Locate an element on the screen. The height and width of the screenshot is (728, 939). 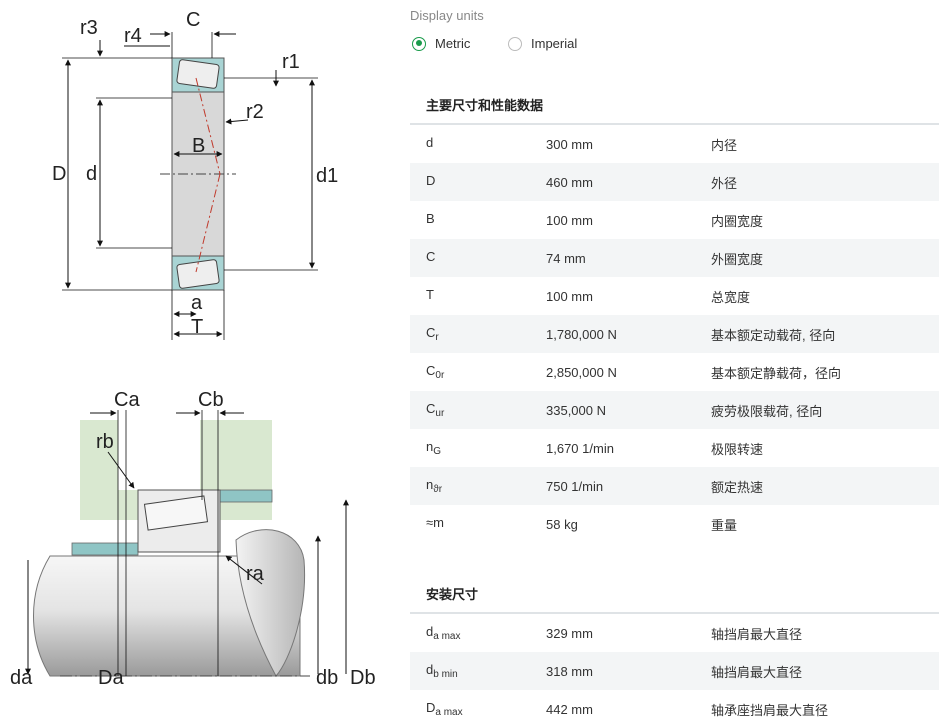
property-description: 外径 is located at coordinates (825, 182).